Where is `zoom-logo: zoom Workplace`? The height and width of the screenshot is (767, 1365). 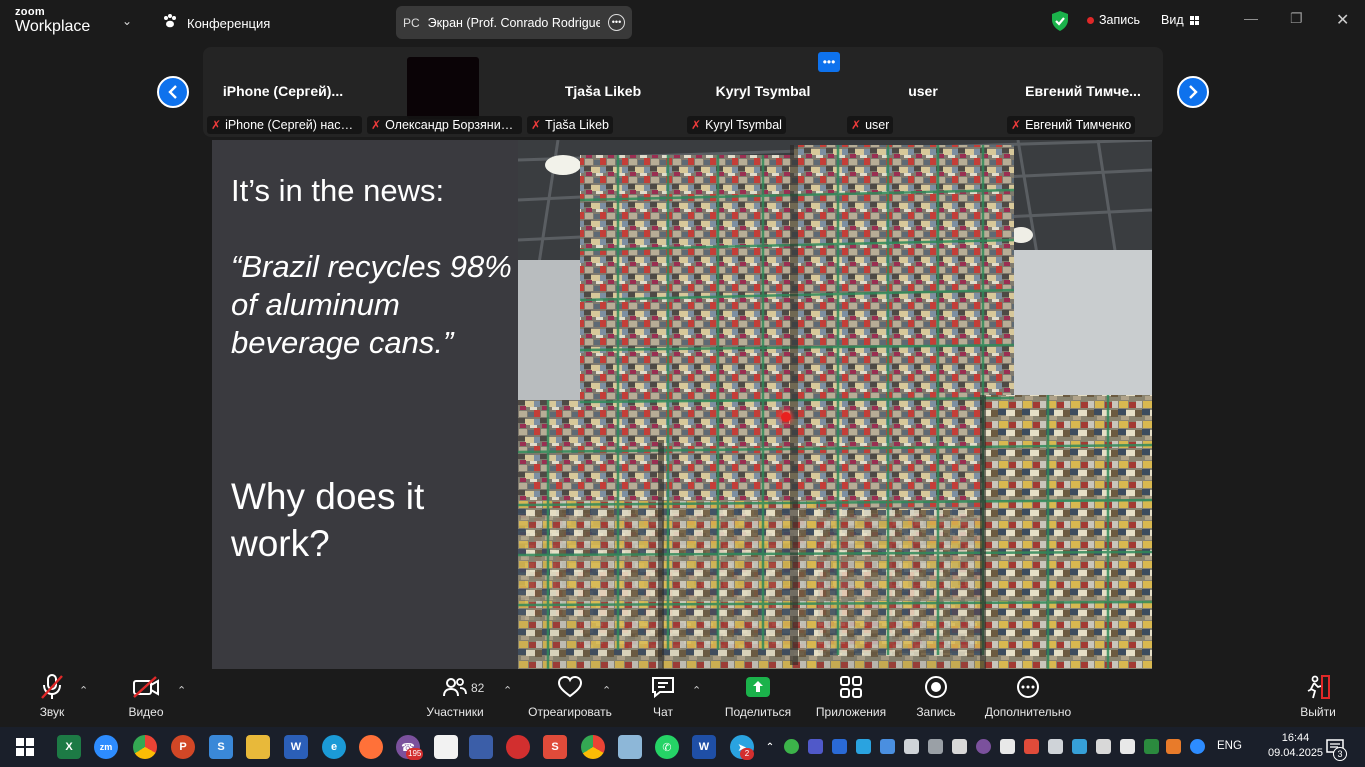 zoom-logo: zoom Workplace is located at coordinates (52, 21).